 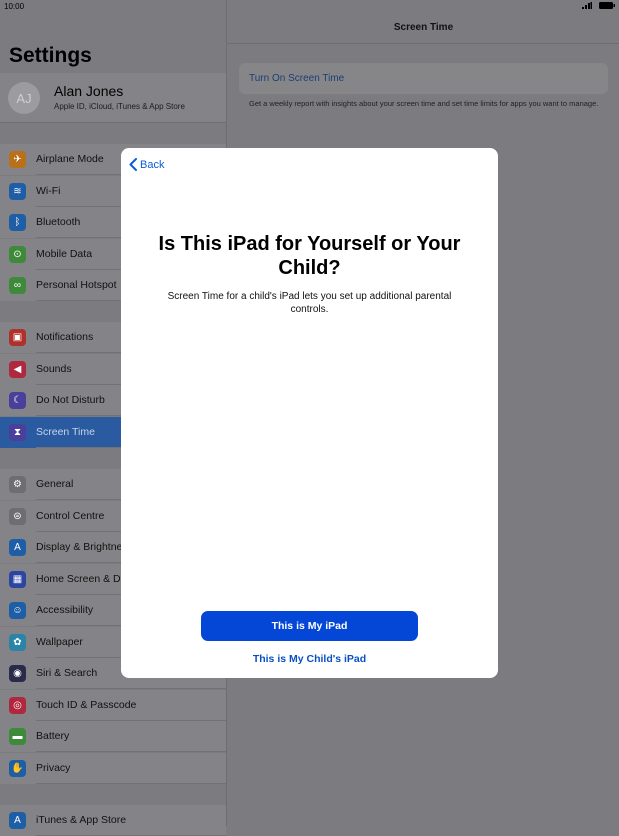 I want to click on pane-title-divider, so click(x=423, y=43).